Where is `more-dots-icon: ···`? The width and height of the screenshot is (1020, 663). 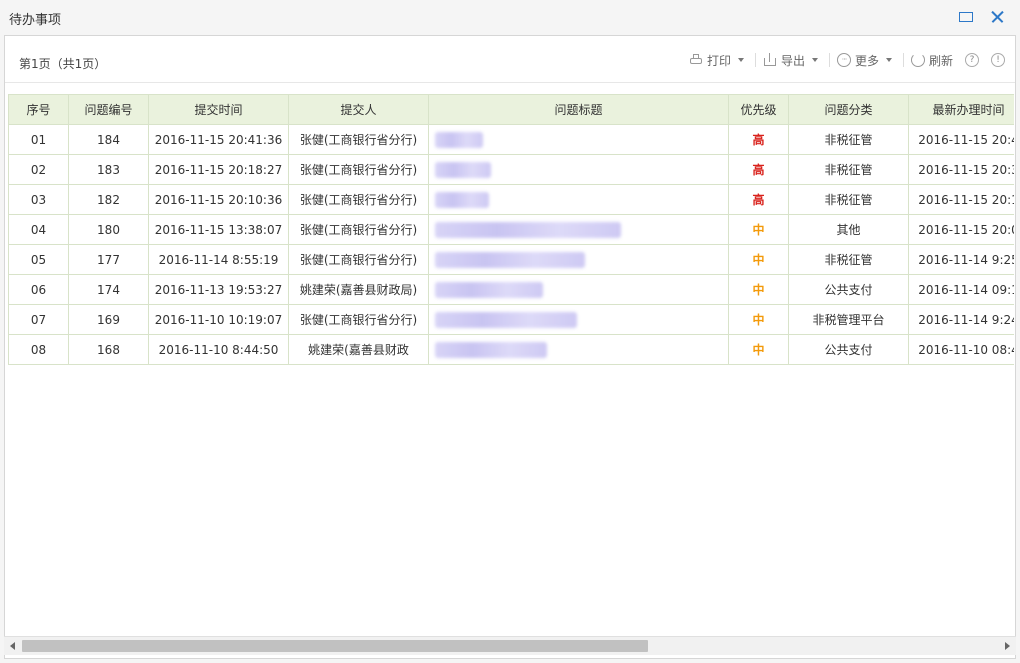
more-dots-icon: ··· is located at coordinates (844, 60).